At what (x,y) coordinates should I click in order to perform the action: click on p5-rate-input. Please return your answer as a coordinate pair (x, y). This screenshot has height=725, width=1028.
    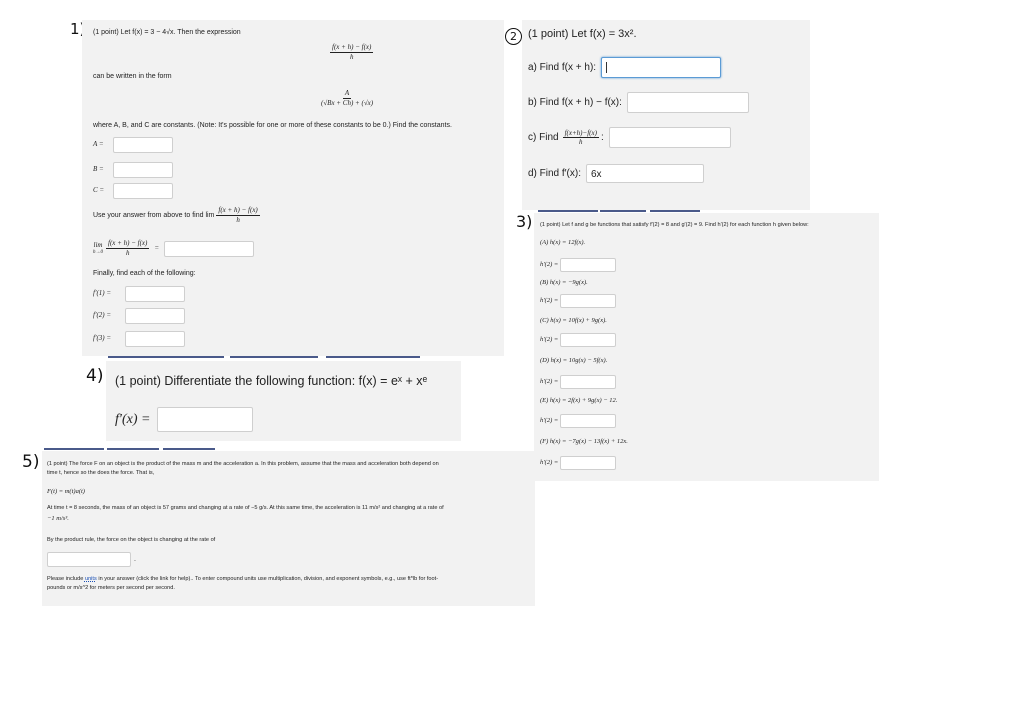
    Looking at the image, I should click on (89, 559).